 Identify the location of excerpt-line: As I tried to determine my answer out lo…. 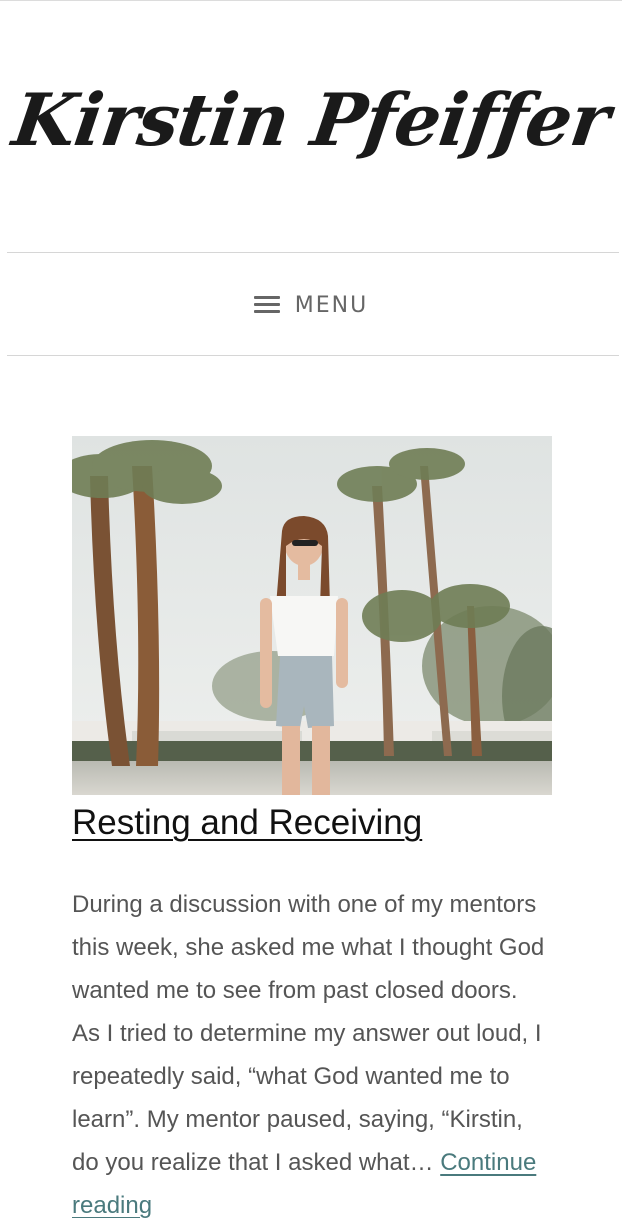
(307, 1033).